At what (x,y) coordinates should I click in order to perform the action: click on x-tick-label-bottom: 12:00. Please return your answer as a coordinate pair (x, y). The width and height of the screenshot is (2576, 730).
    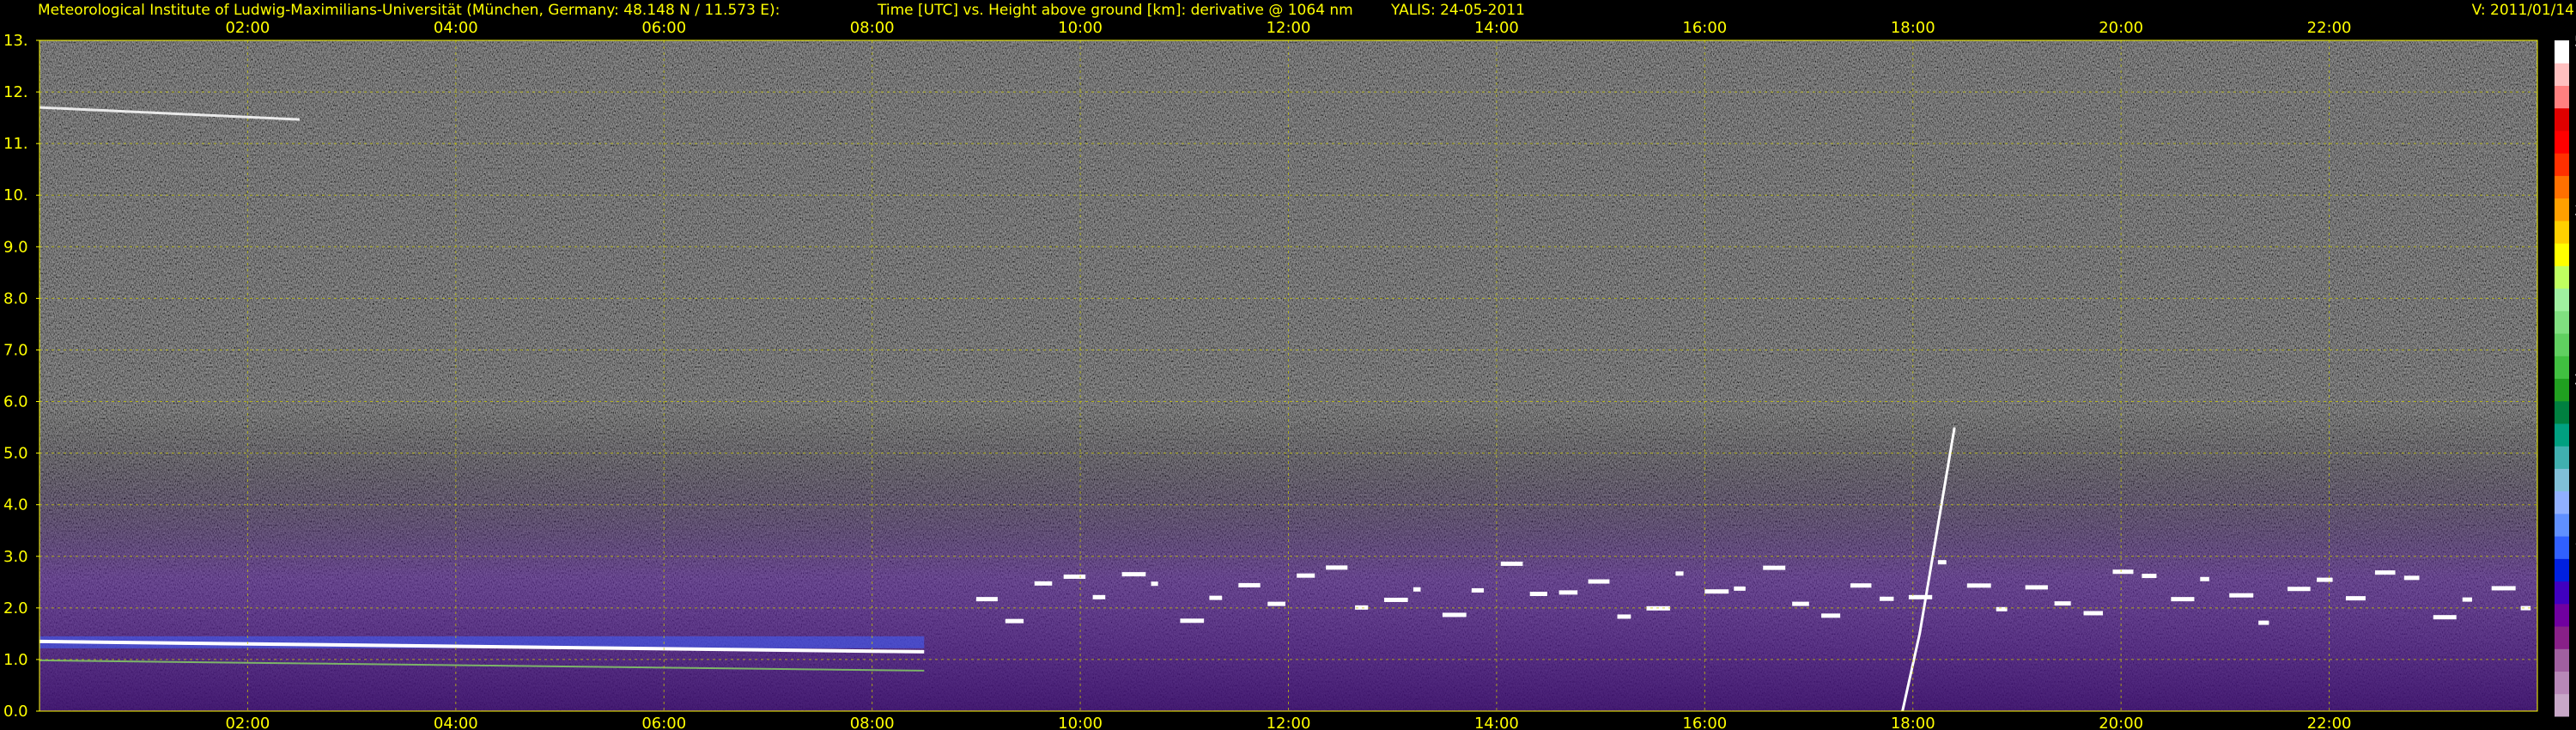
    Looking at the image, I should click on (1289, 722).